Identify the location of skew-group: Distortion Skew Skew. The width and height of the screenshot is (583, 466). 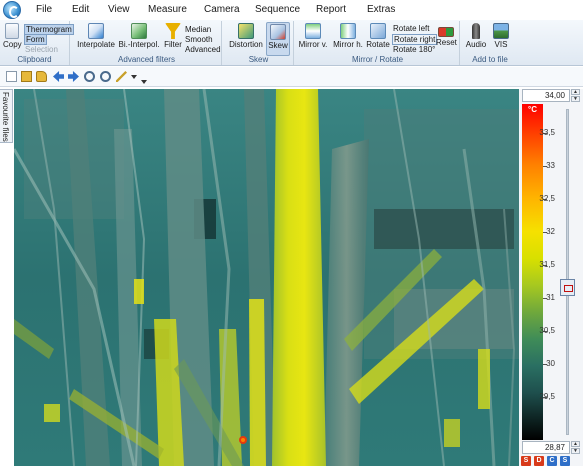
(259, 43).